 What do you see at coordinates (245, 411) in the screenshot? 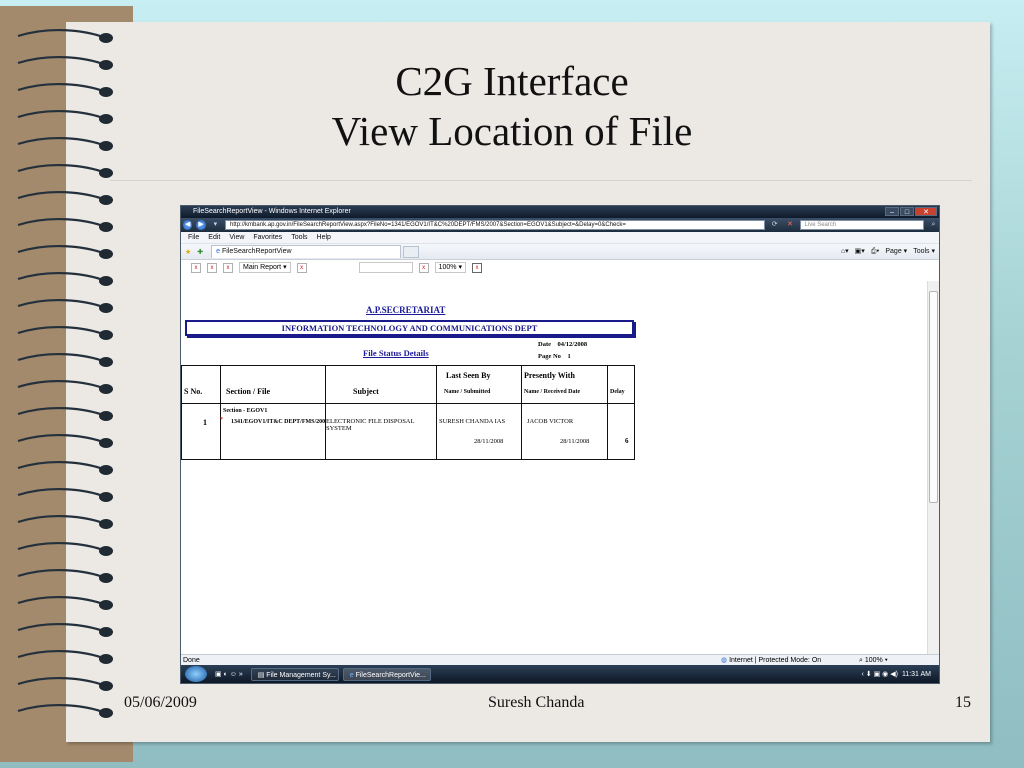
I see `row-section: Section - EGOV1` at bounding box center [245, 411].